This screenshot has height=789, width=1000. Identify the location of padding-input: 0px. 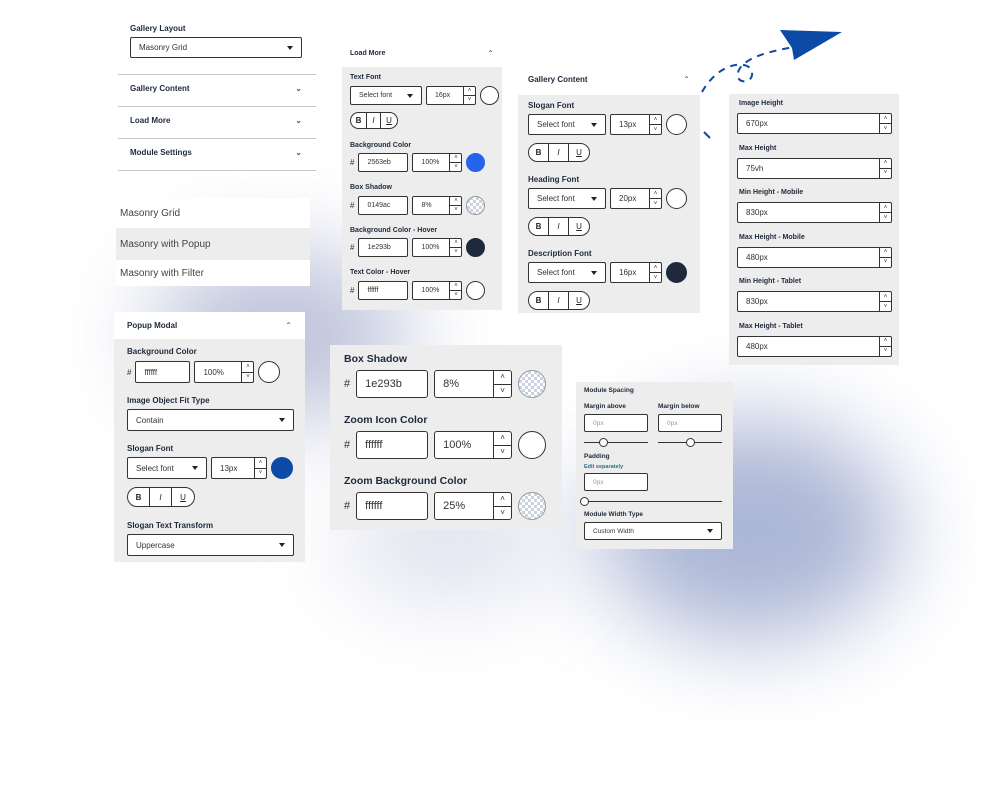
(616, 482).